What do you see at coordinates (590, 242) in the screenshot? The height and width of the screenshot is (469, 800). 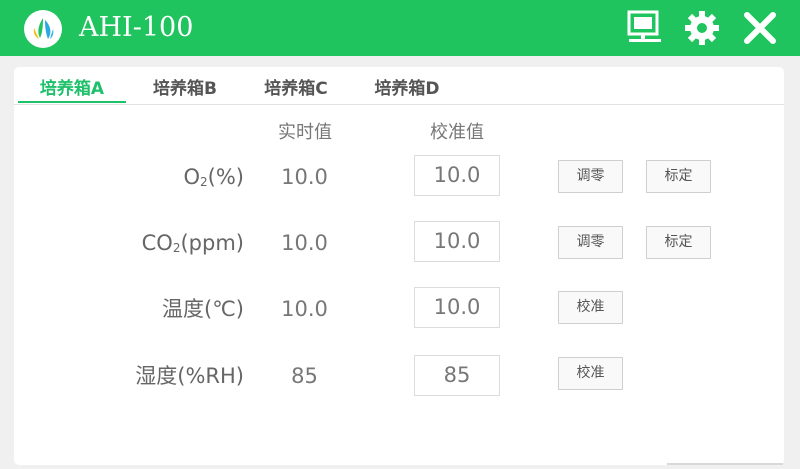 I see `co2-zero-button: 调零` at bounding box center [590, 242].